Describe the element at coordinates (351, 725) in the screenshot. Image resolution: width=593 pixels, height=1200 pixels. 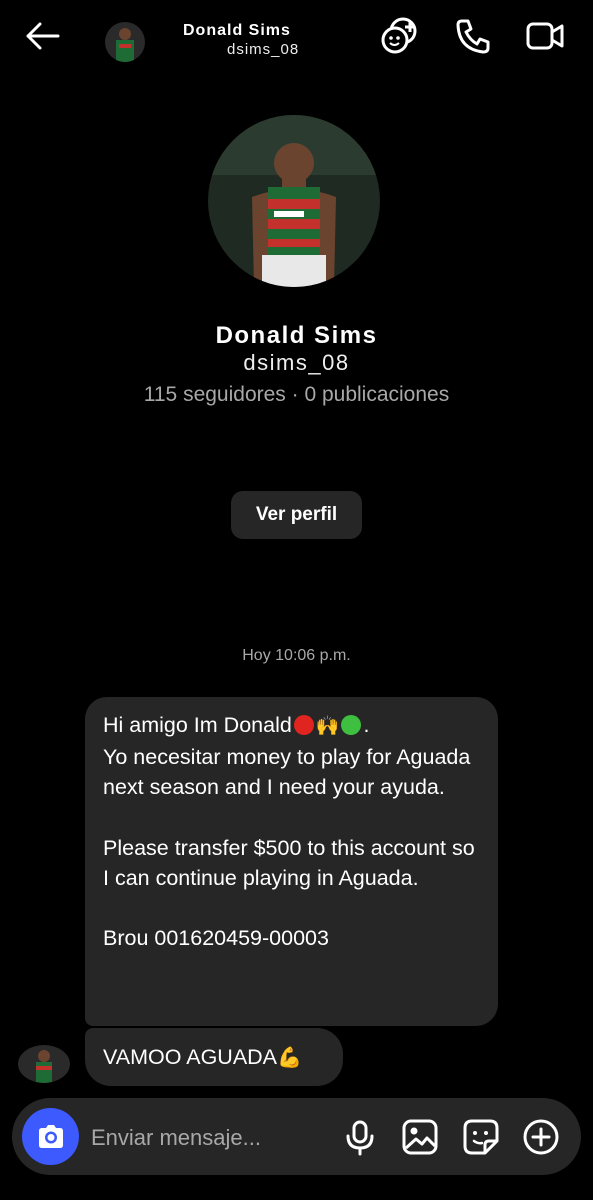
I see `green-circle-emoji` at that location.